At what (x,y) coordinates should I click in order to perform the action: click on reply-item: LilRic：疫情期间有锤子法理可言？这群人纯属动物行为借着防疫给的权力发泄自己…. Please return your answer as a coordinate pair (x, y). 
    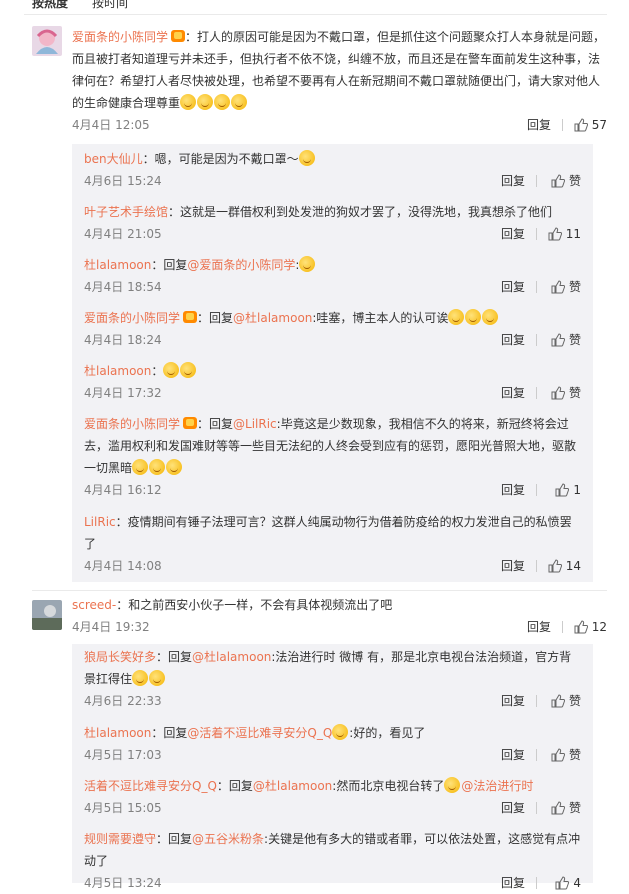
    Looking at the image, I should click on (332, 544).